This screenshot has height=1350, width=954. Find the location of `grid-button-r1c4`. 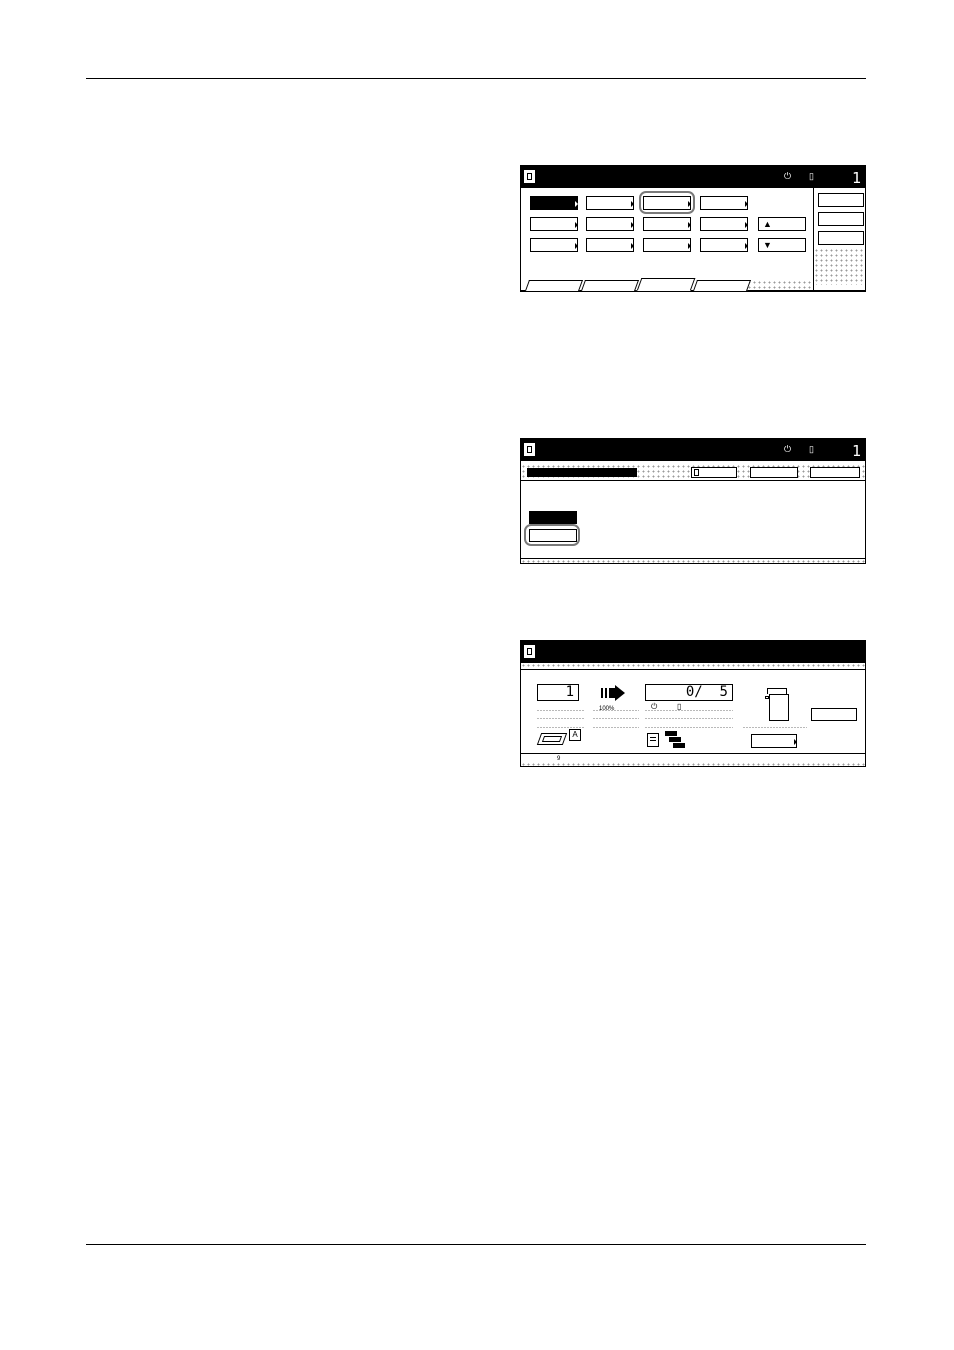

grid-button-r1c4 is located at coordinates (724, 203).